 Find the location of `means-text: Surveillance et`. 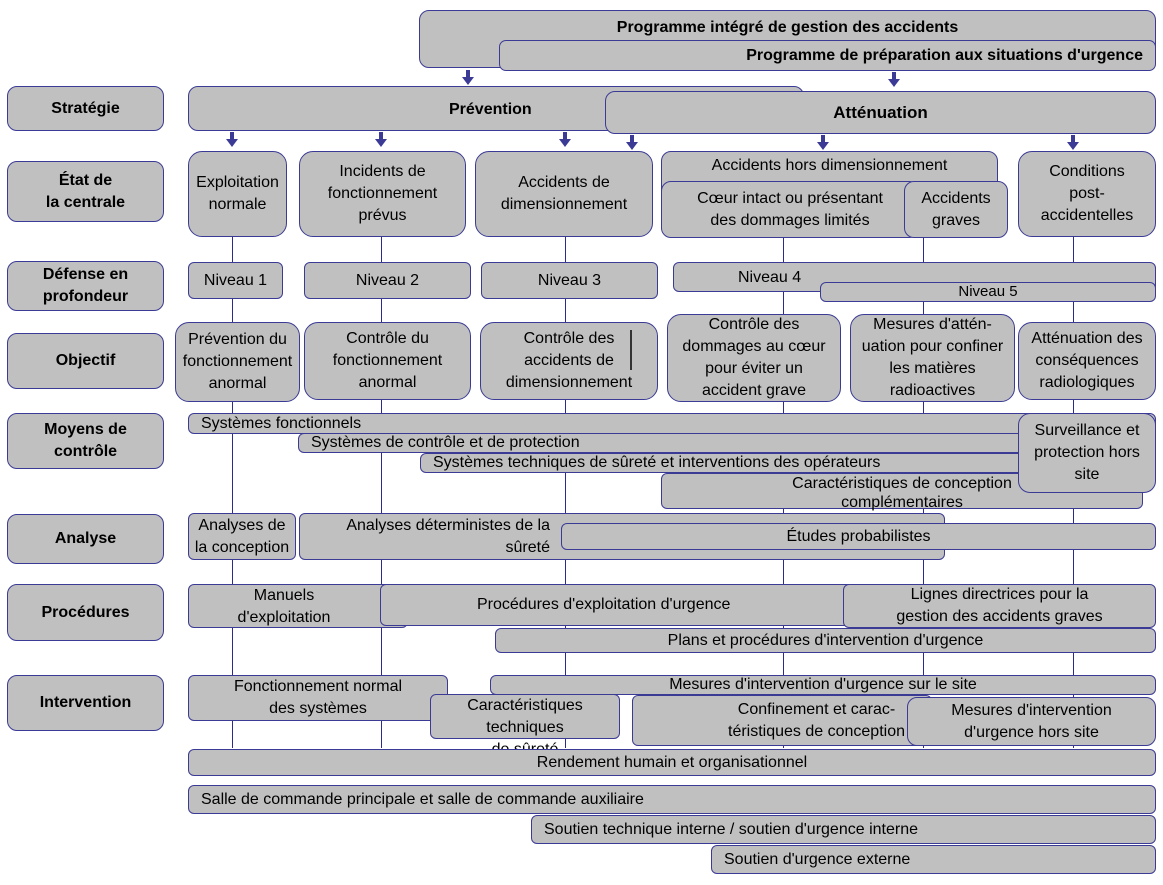

means-text: Surveillance et is located at coordinates (1087, 430).